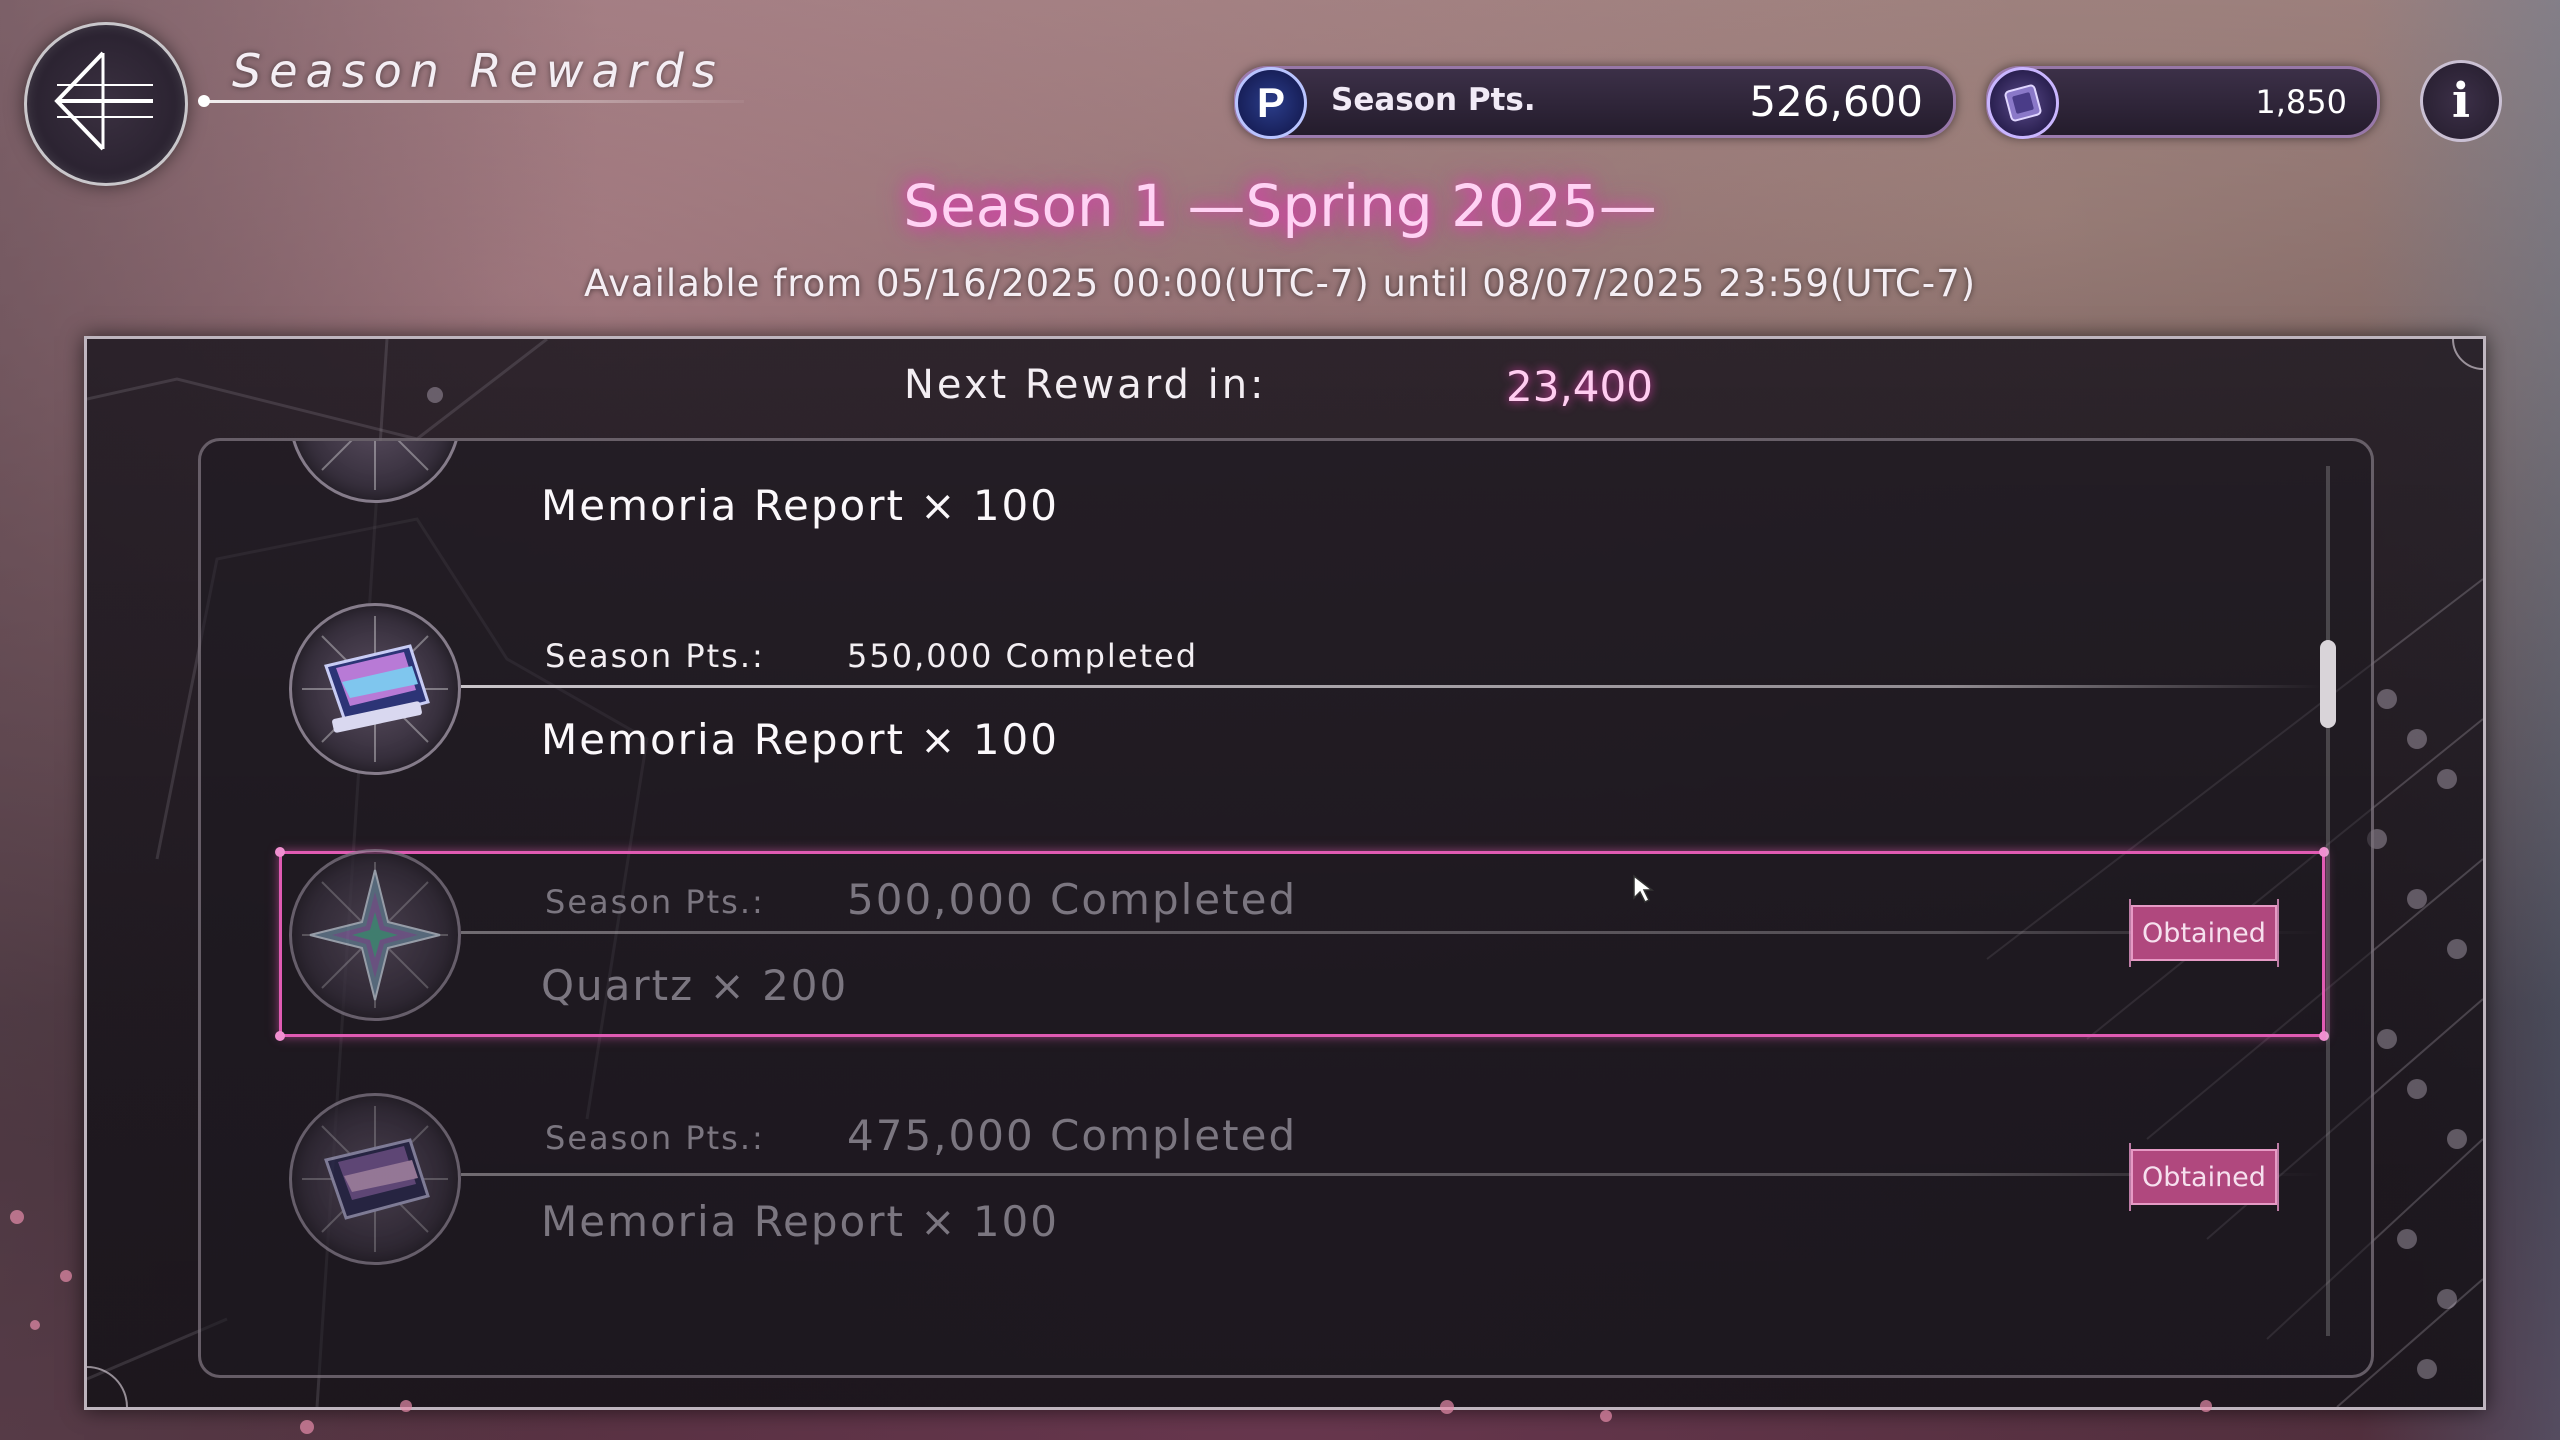 Image resolution: width=2560 pixels, height=1440 pixels. Describe the element at coordinates (2183, 102) in the screenshot. I see `gem-currency-pill: 1,850` at that location.